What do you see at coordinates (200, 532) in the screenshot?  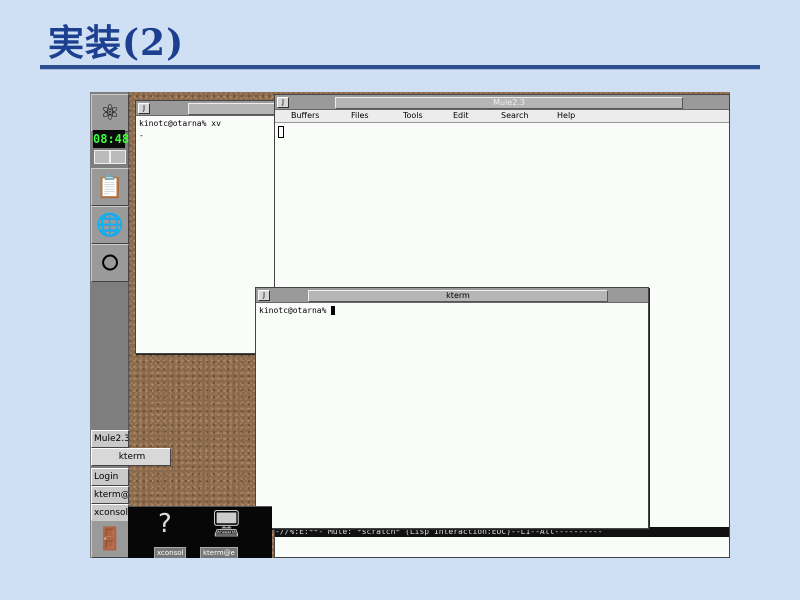 I see `pager: ? 🖥 xconsol kterm@e` at bounding box center [200, 532].